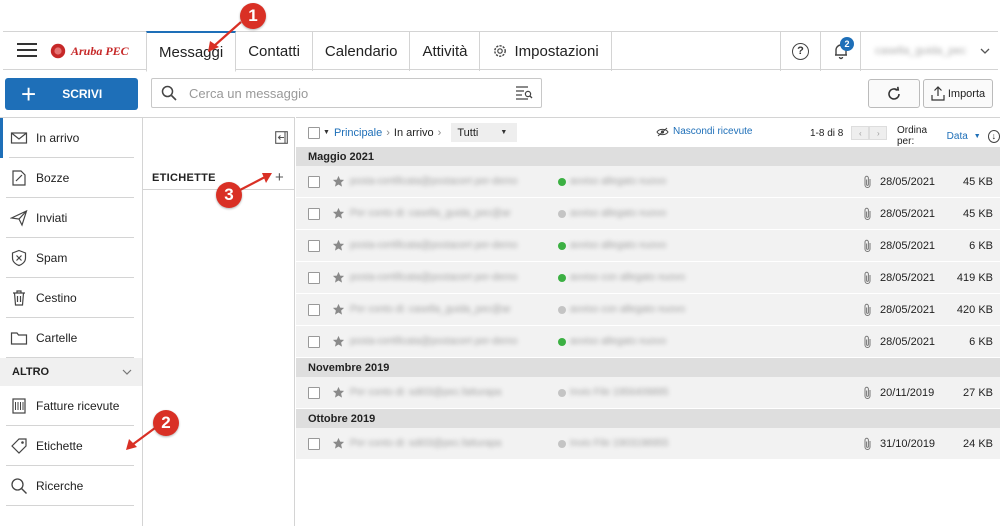  I want to click on sidebar-item-cartelle: Cartelle, so click(71, 338).